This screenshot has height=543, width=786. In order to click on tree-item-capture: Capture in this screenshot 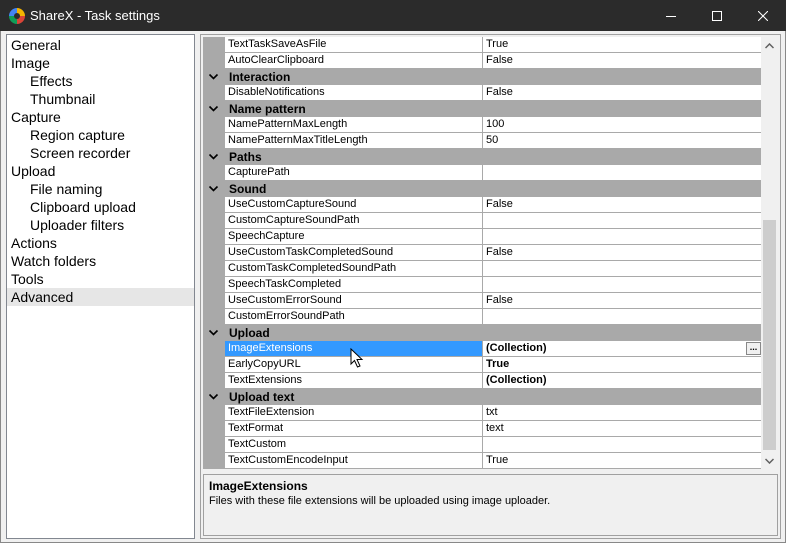, I will do `click(100, 117)`.